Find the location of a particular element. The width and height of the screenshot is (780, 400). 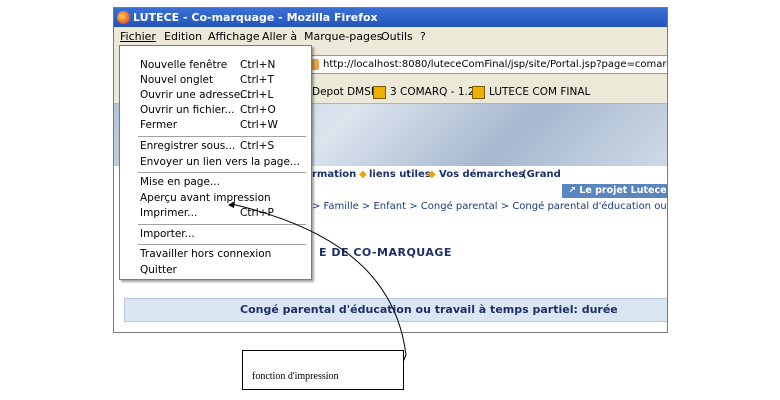

arrowhead-icon is located at coordinates (231, 204).